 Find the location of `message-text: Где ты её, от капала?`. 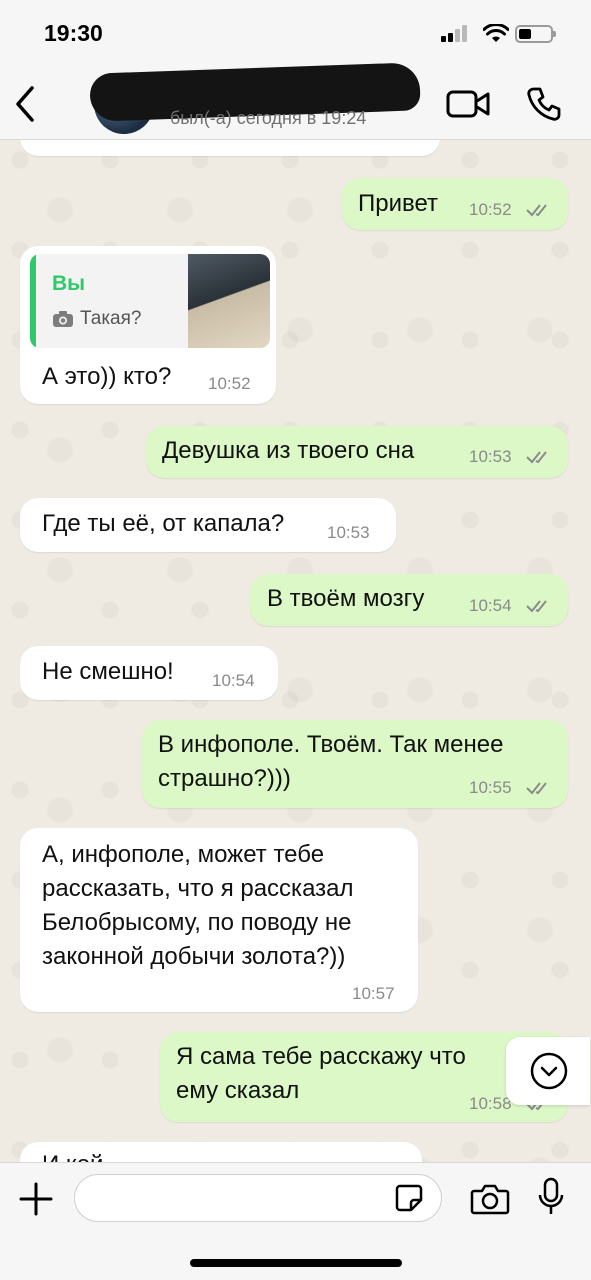

message-text: Где ты её, от капала? is located at coordinates (163, 523).